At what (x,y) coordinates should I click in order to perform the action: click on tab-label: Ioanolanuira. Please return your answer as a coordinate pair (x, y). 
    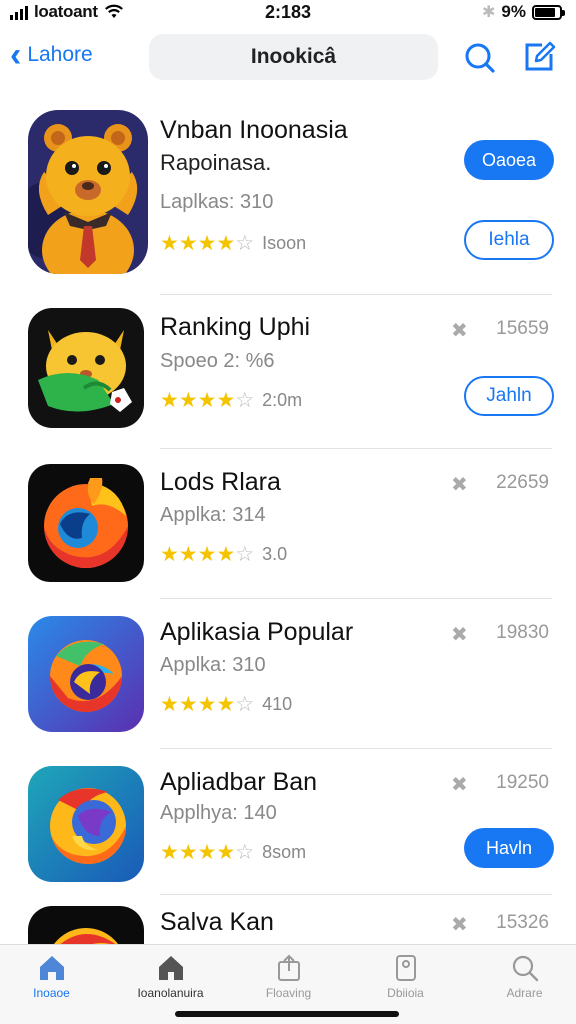
    Looking at the image, I should click on (170, 993).